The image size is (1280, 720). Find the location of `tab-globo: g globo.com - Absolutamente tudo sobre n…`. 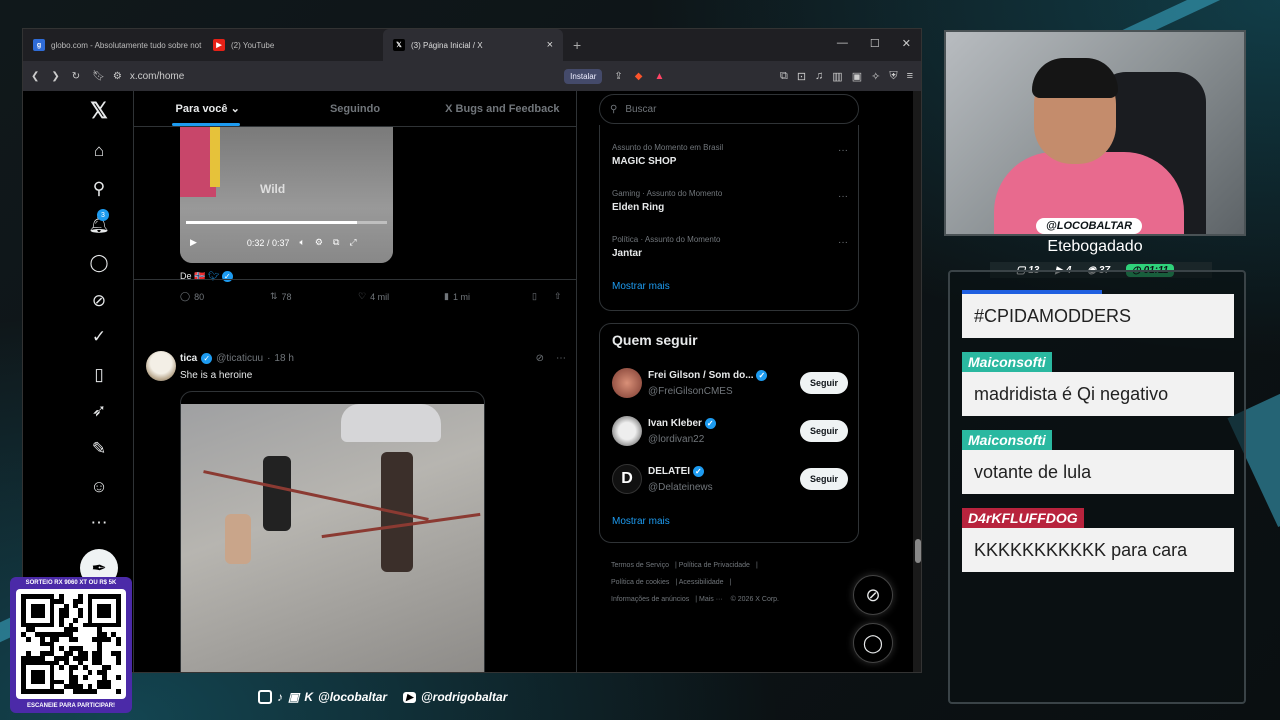

tab-globo: g globo.com - Absolutamente tudo sobre n… is located at coordinates (113, 45).